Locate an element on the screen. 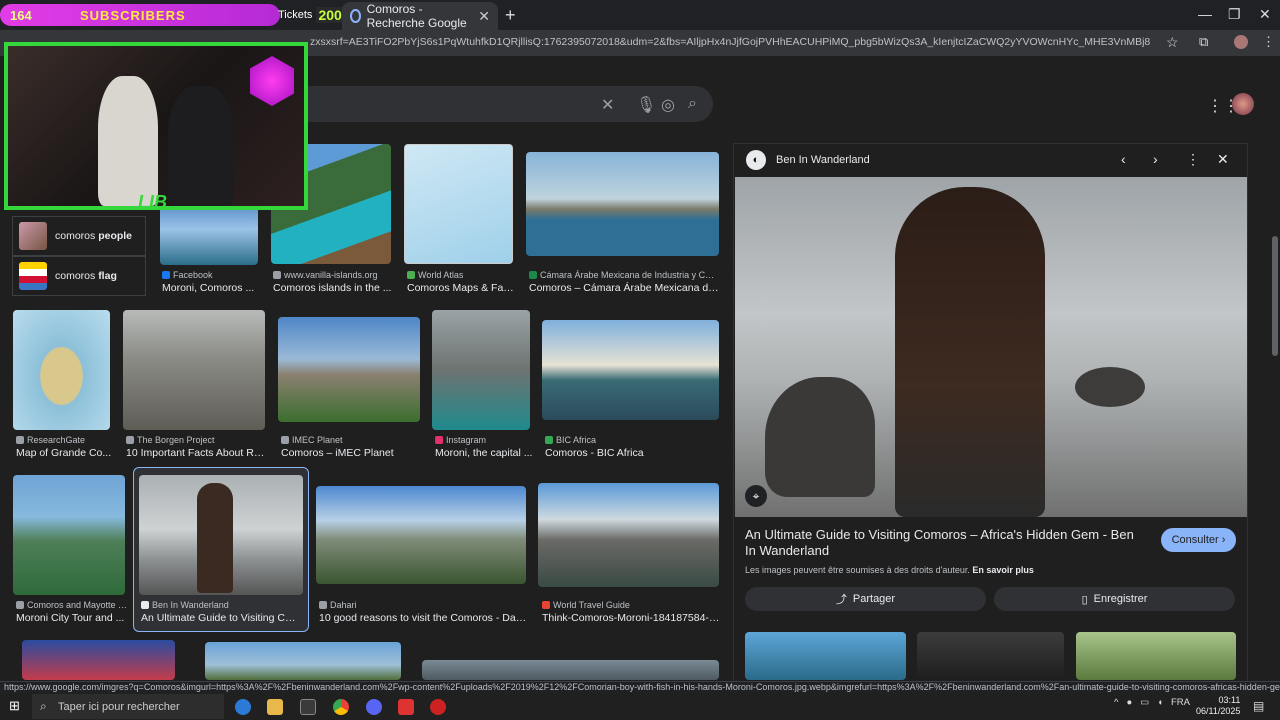 This screenshot has width=1280, height=720. flag-icon is located at coordinates (33, 276).